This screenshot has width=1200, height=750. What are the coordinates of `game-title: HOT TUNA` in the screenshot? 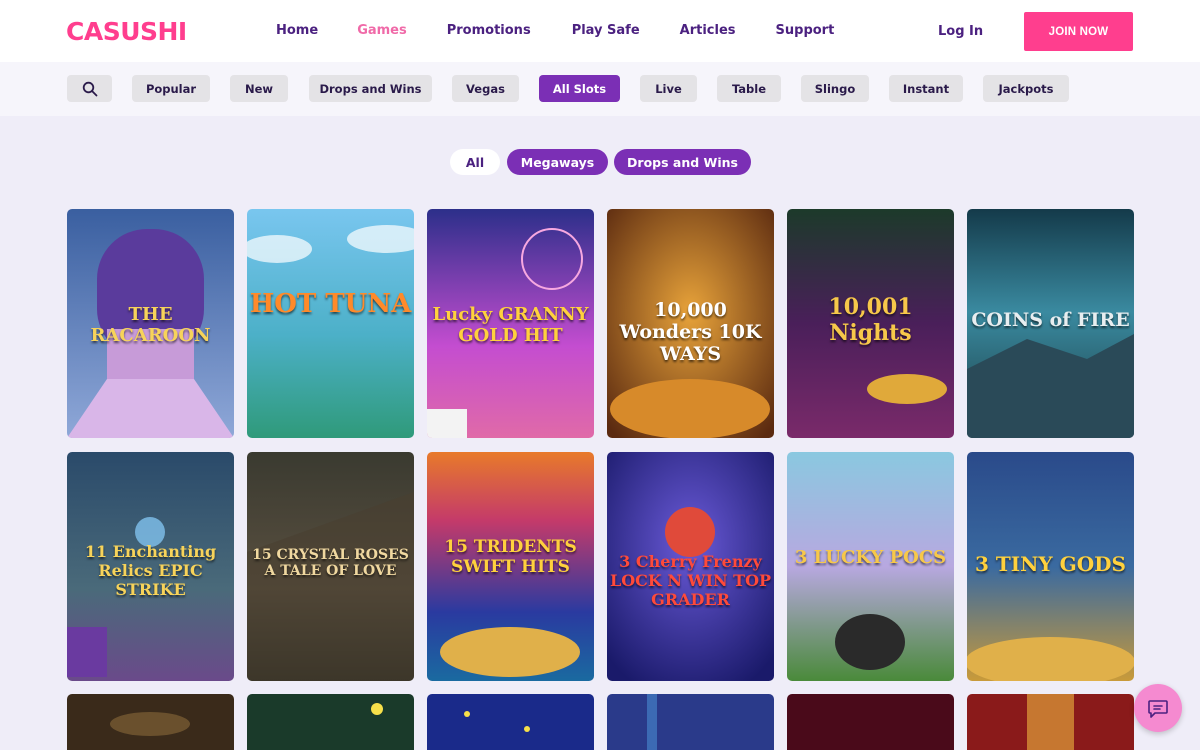 It's located at (330, 304).